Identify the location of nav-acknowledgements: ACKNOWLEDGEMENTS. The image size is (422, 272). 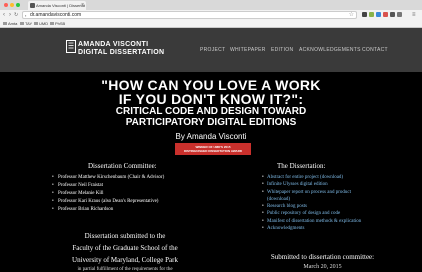
(330, 50).